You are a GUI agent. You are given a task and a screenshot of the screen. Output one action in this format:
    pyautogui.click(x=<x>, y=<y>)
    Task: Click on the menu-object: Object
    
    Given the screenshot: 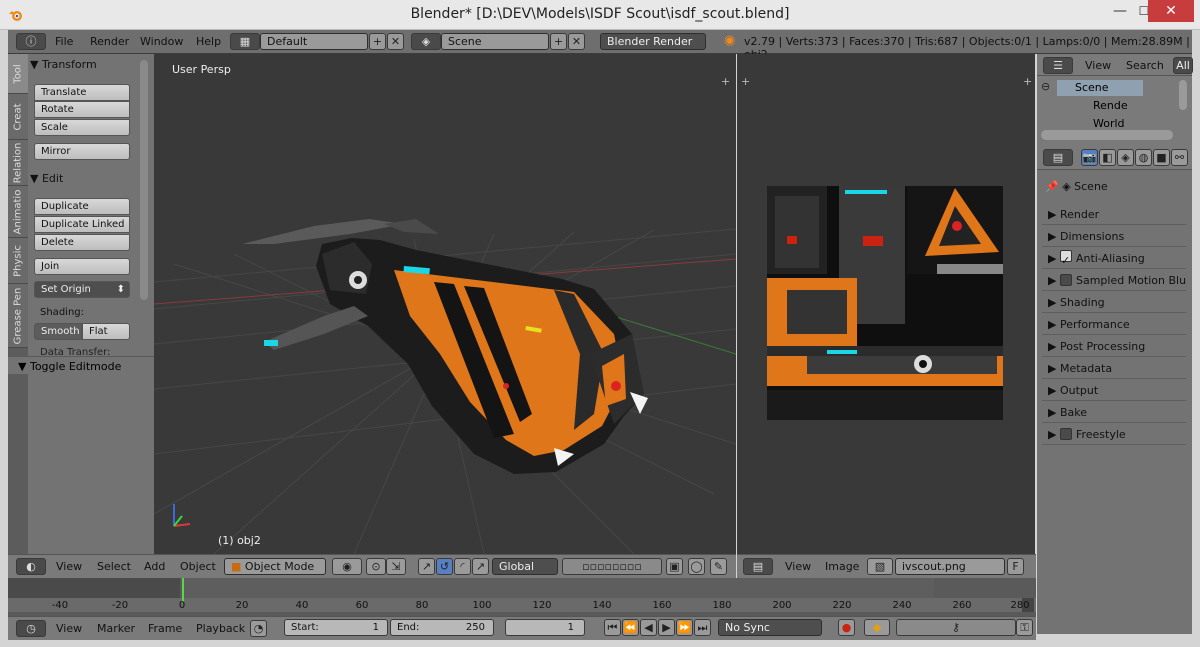 What is the action you would take?
    pyautogui.click(x=198, y=566)
    